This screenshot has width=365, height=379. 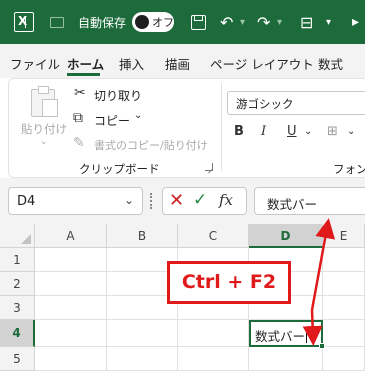 What do you see at coordinates (57, 22) in the screenshot?
I see `save-status-icon` at bounding box center [57, 22].